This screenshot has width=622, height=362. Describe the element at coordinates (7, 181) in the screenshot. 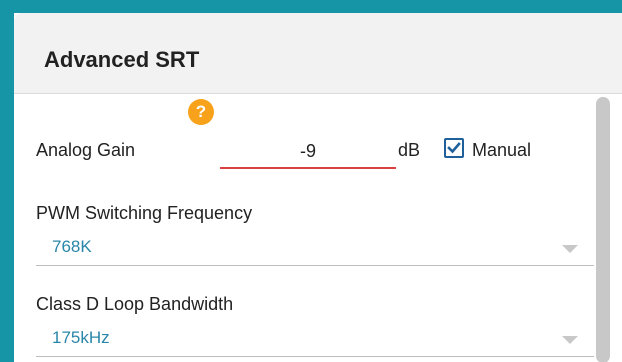

I see `accent-bar-left` at that location.